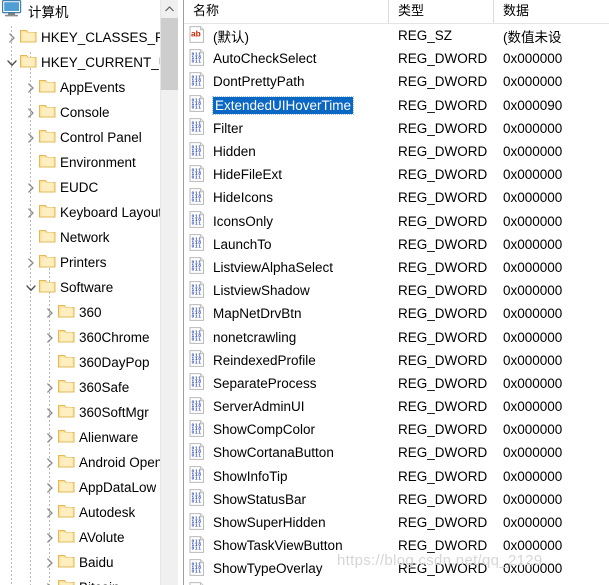 The height and width of the screenshot is (585, 609). What do you see at coordinates (89, 387) in the screenshot?
I see `tree-item-360safe: 360Safe` at bounding box center [89, 387].